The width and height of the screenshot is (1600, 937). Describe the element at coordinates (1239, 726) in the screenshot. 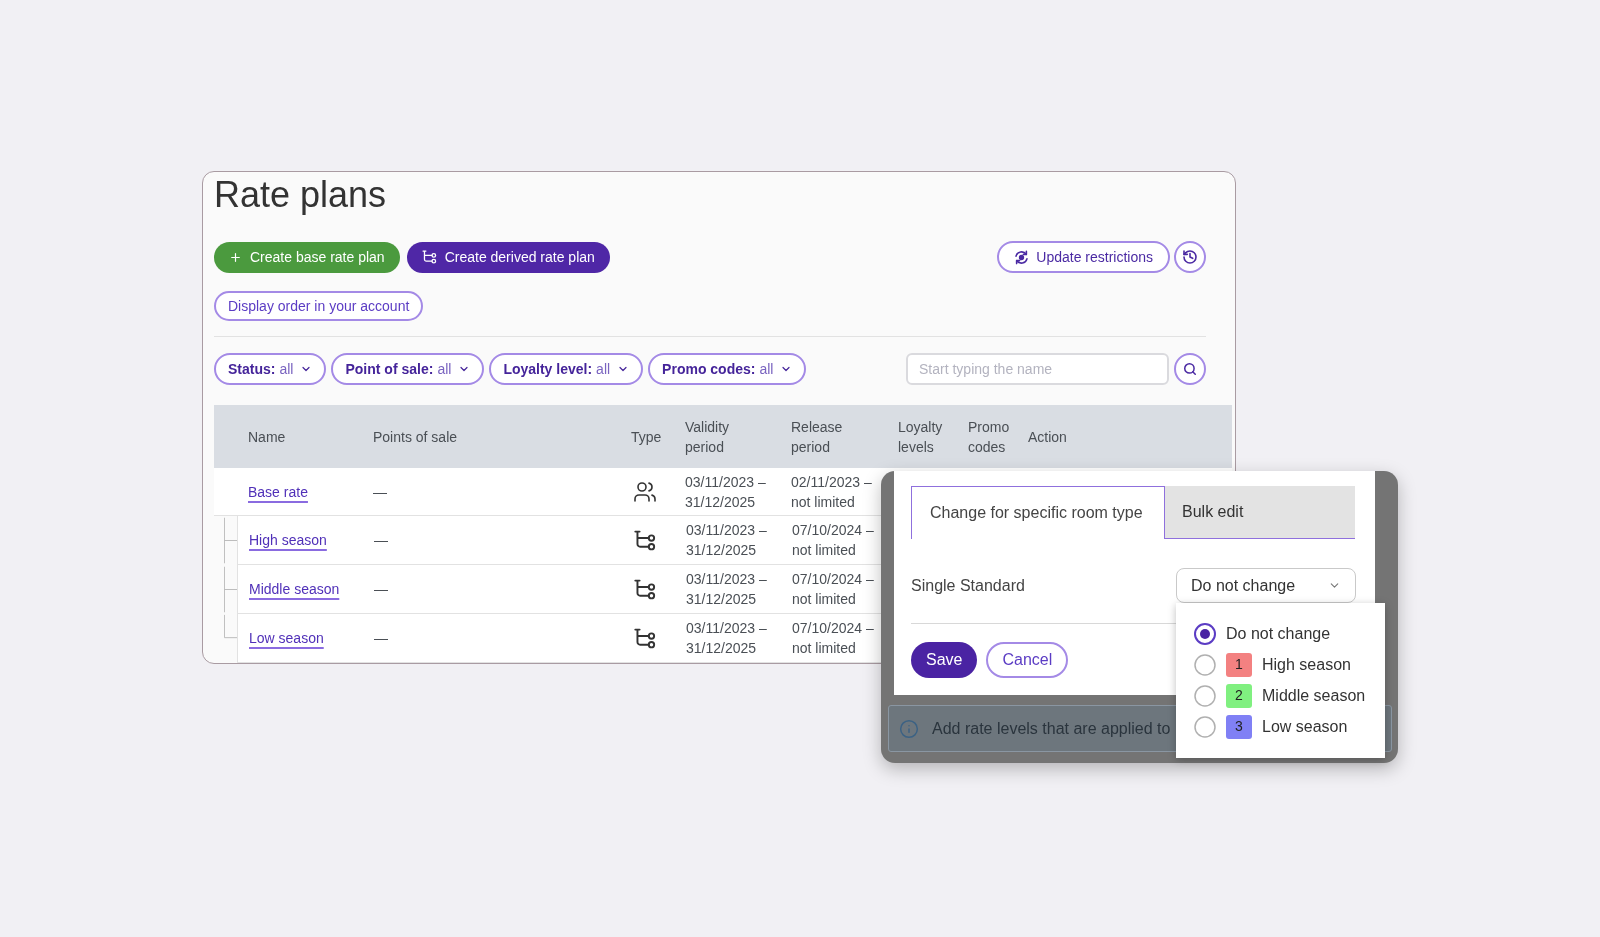

I see `number-badge: 3` at that location.